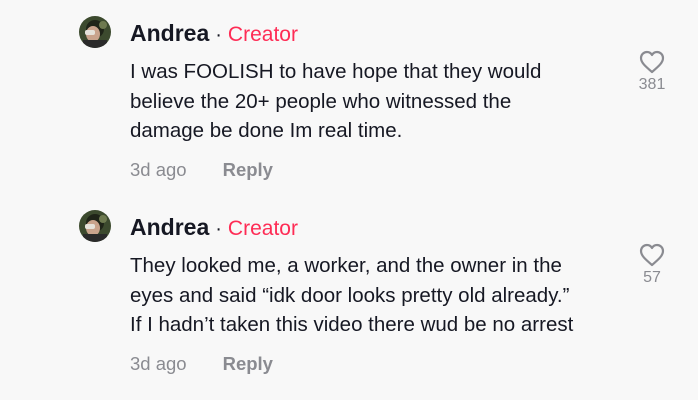  I want to click on like-count: 57, so click(652, 277).